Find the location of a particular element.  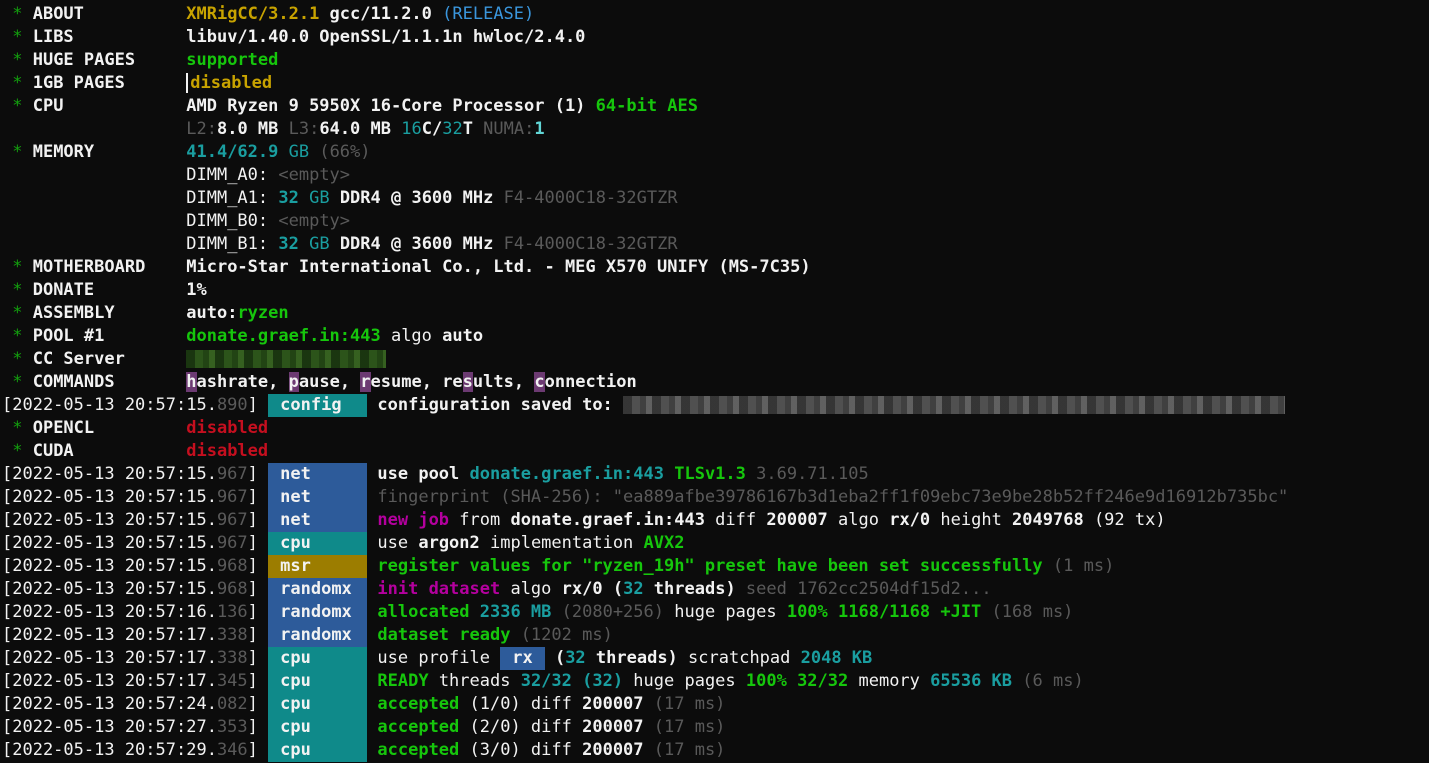

log-message: (6 ms) is located at coordinates (1048, 681).